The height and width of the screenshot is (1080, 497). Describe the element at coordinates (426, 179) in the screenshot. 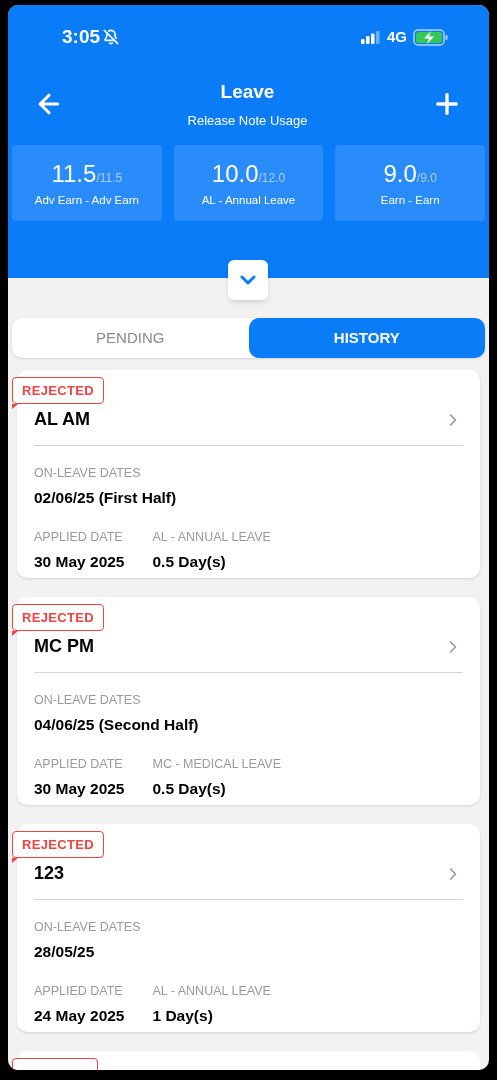

I see `balance-total: /9.0` at that location.